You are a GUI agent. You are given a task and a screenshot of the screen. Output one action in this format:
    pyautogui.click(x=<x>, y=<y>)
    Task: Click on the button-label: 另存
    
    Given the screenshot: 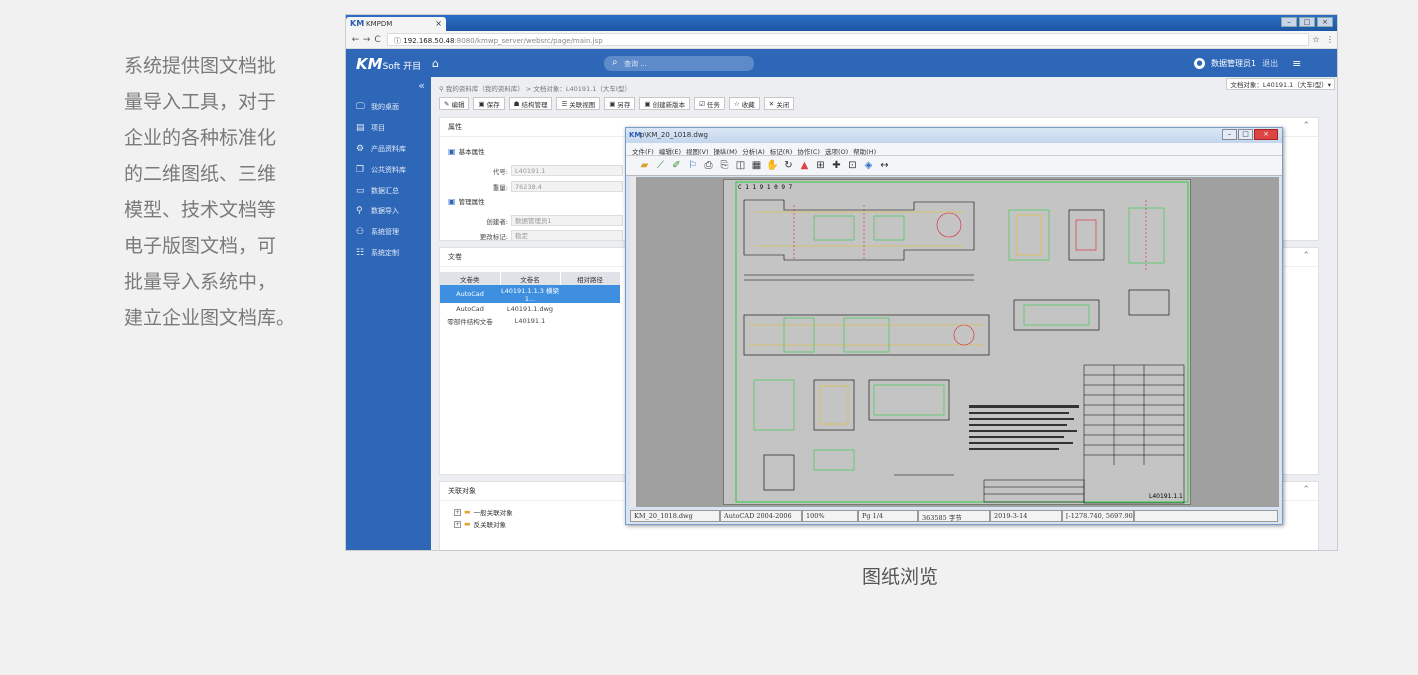 What is the action you would take?
    pyautogui.click(x=624, y=104)
    